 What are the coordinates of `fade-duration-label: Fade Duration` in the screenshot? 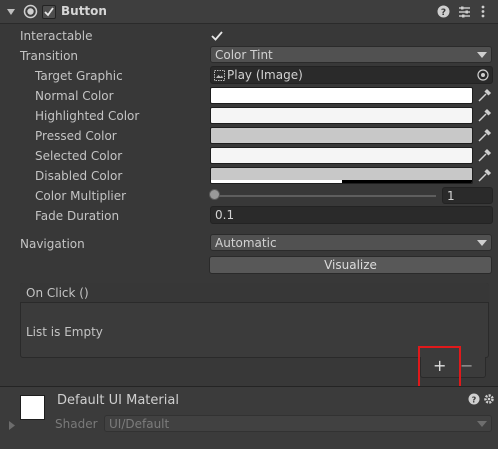 It's located at (77, 216).